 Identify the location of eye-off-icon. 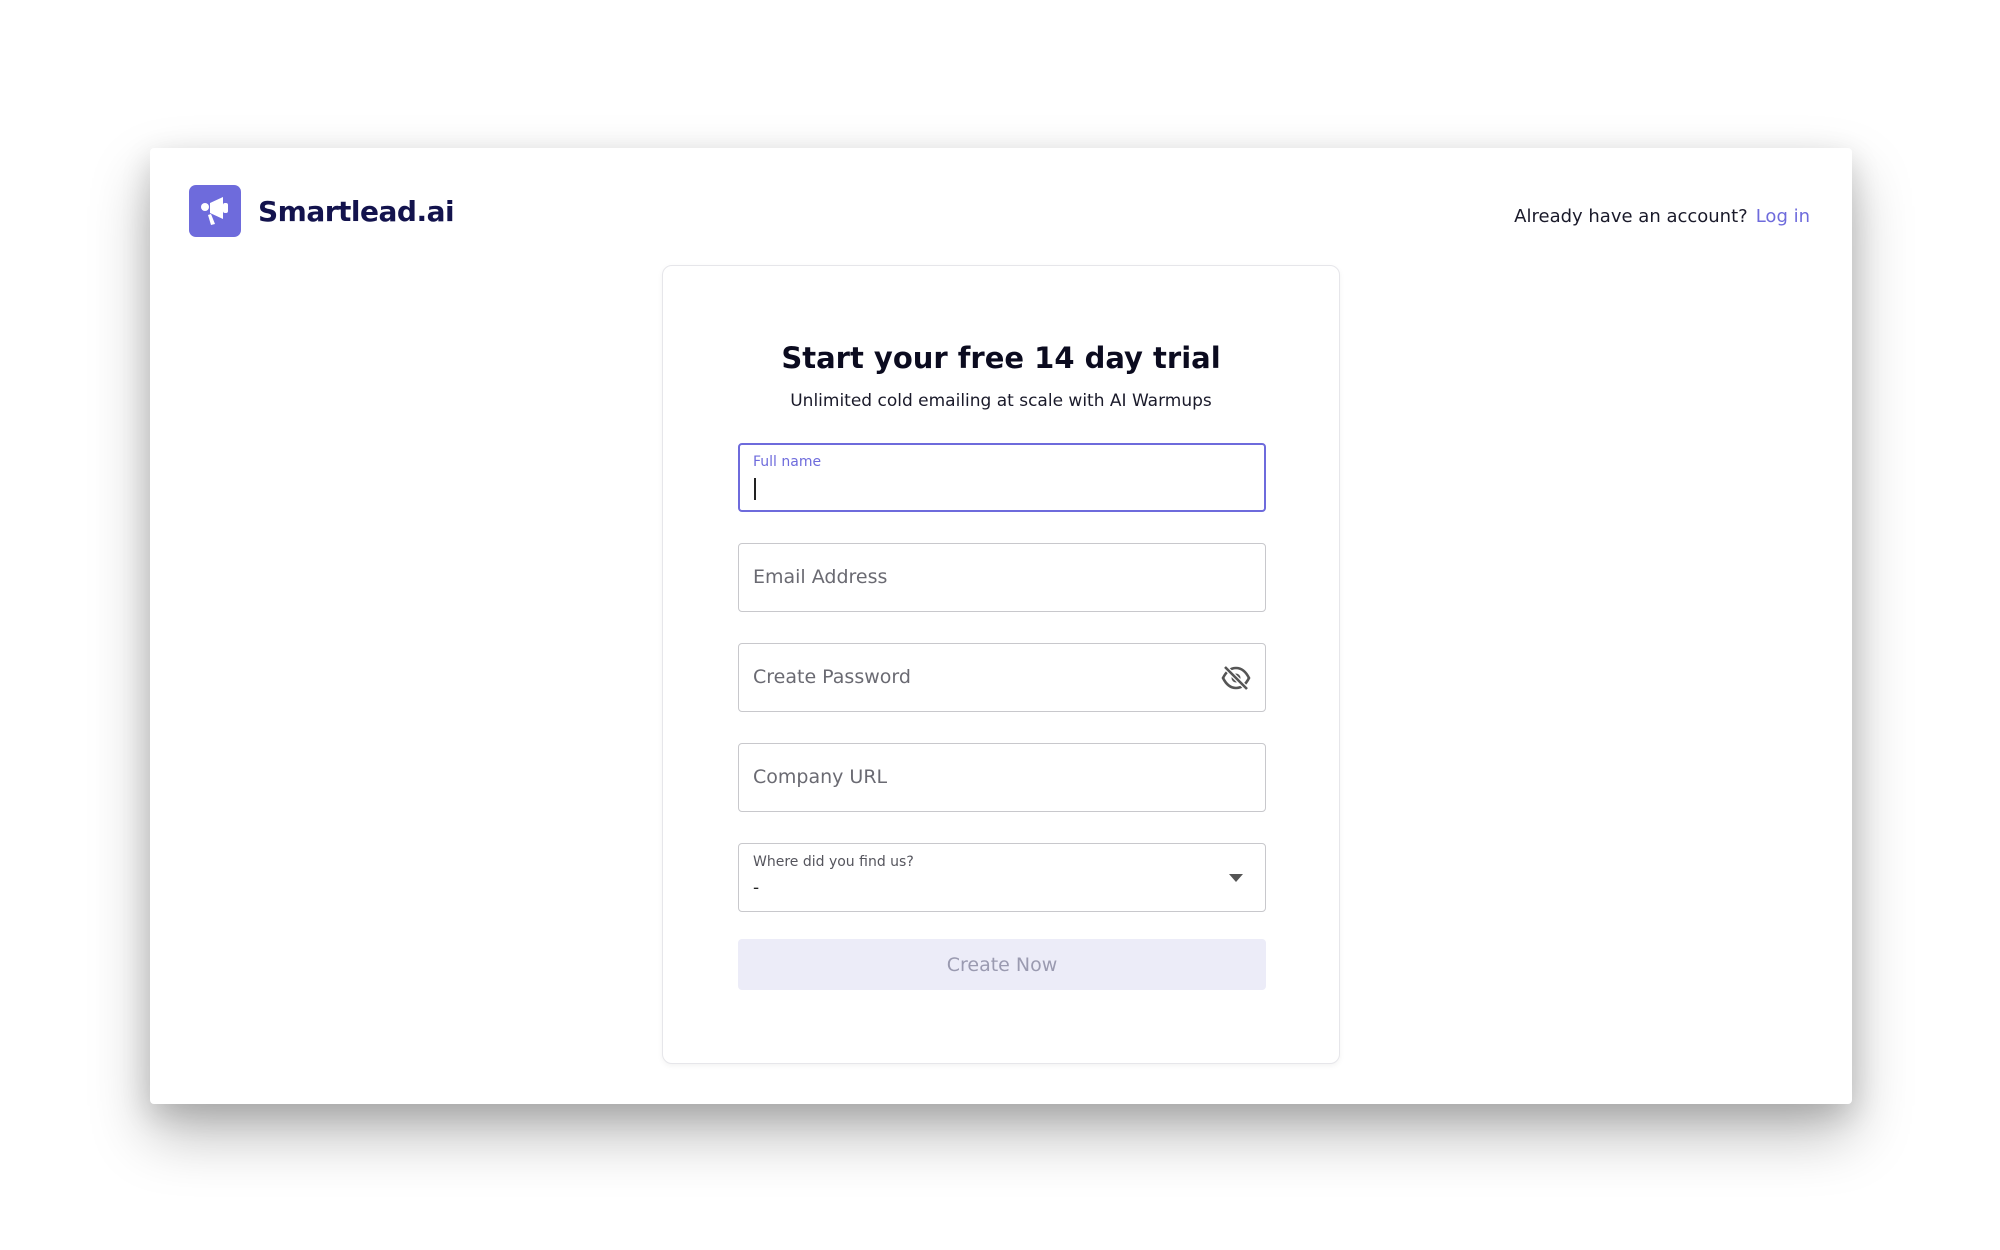
(1236, 678).